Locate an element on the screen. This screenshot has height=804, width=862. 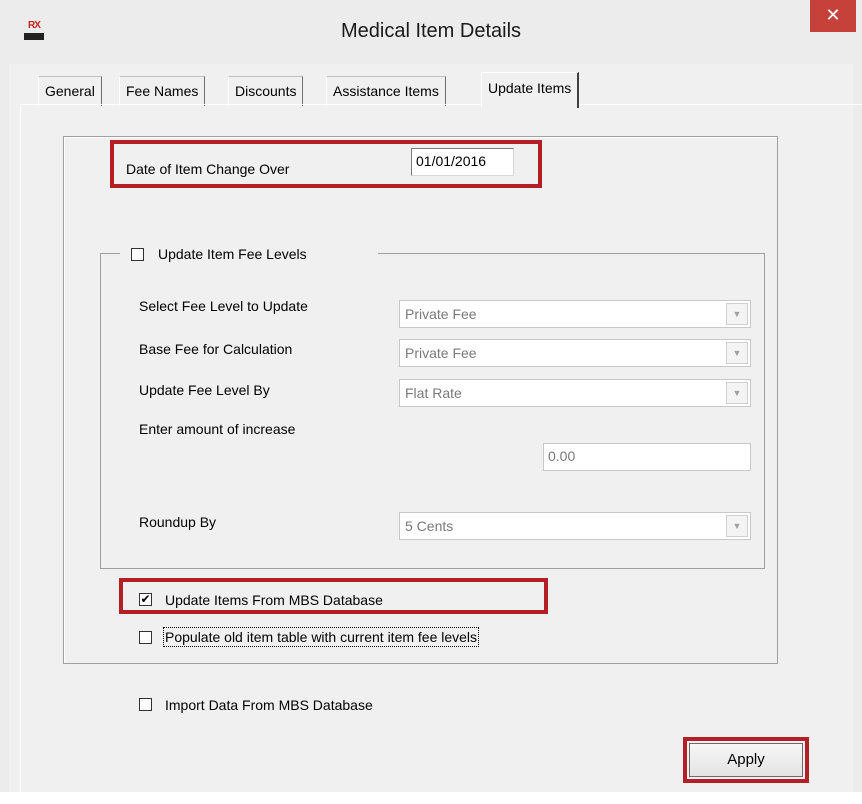
title-bar: RX Medical Item Details ✕ is located at coordinates (431, 32).